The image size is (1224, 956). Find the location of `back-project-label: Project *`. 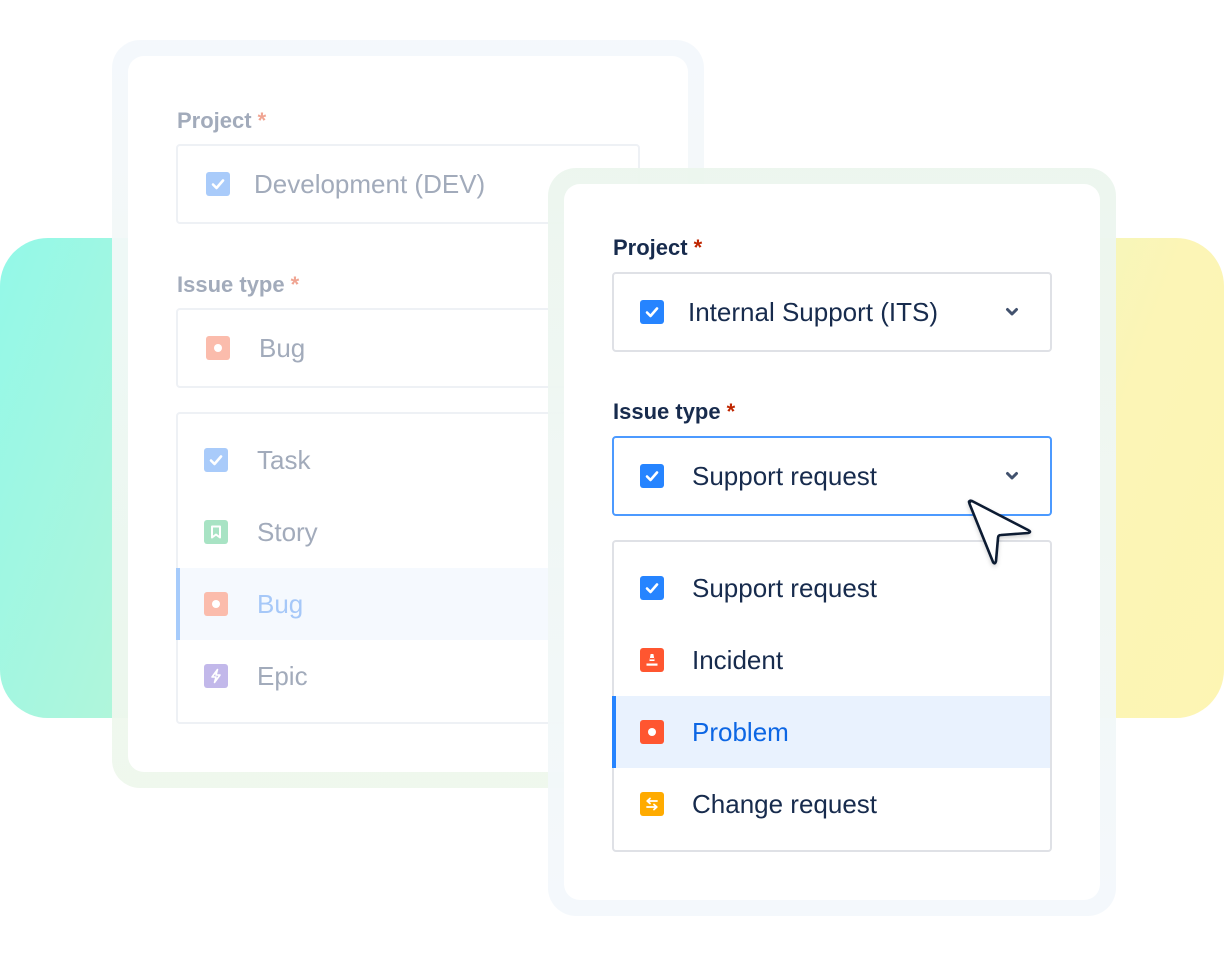

back-project-label: Project * is located at coordinates (221, 121).